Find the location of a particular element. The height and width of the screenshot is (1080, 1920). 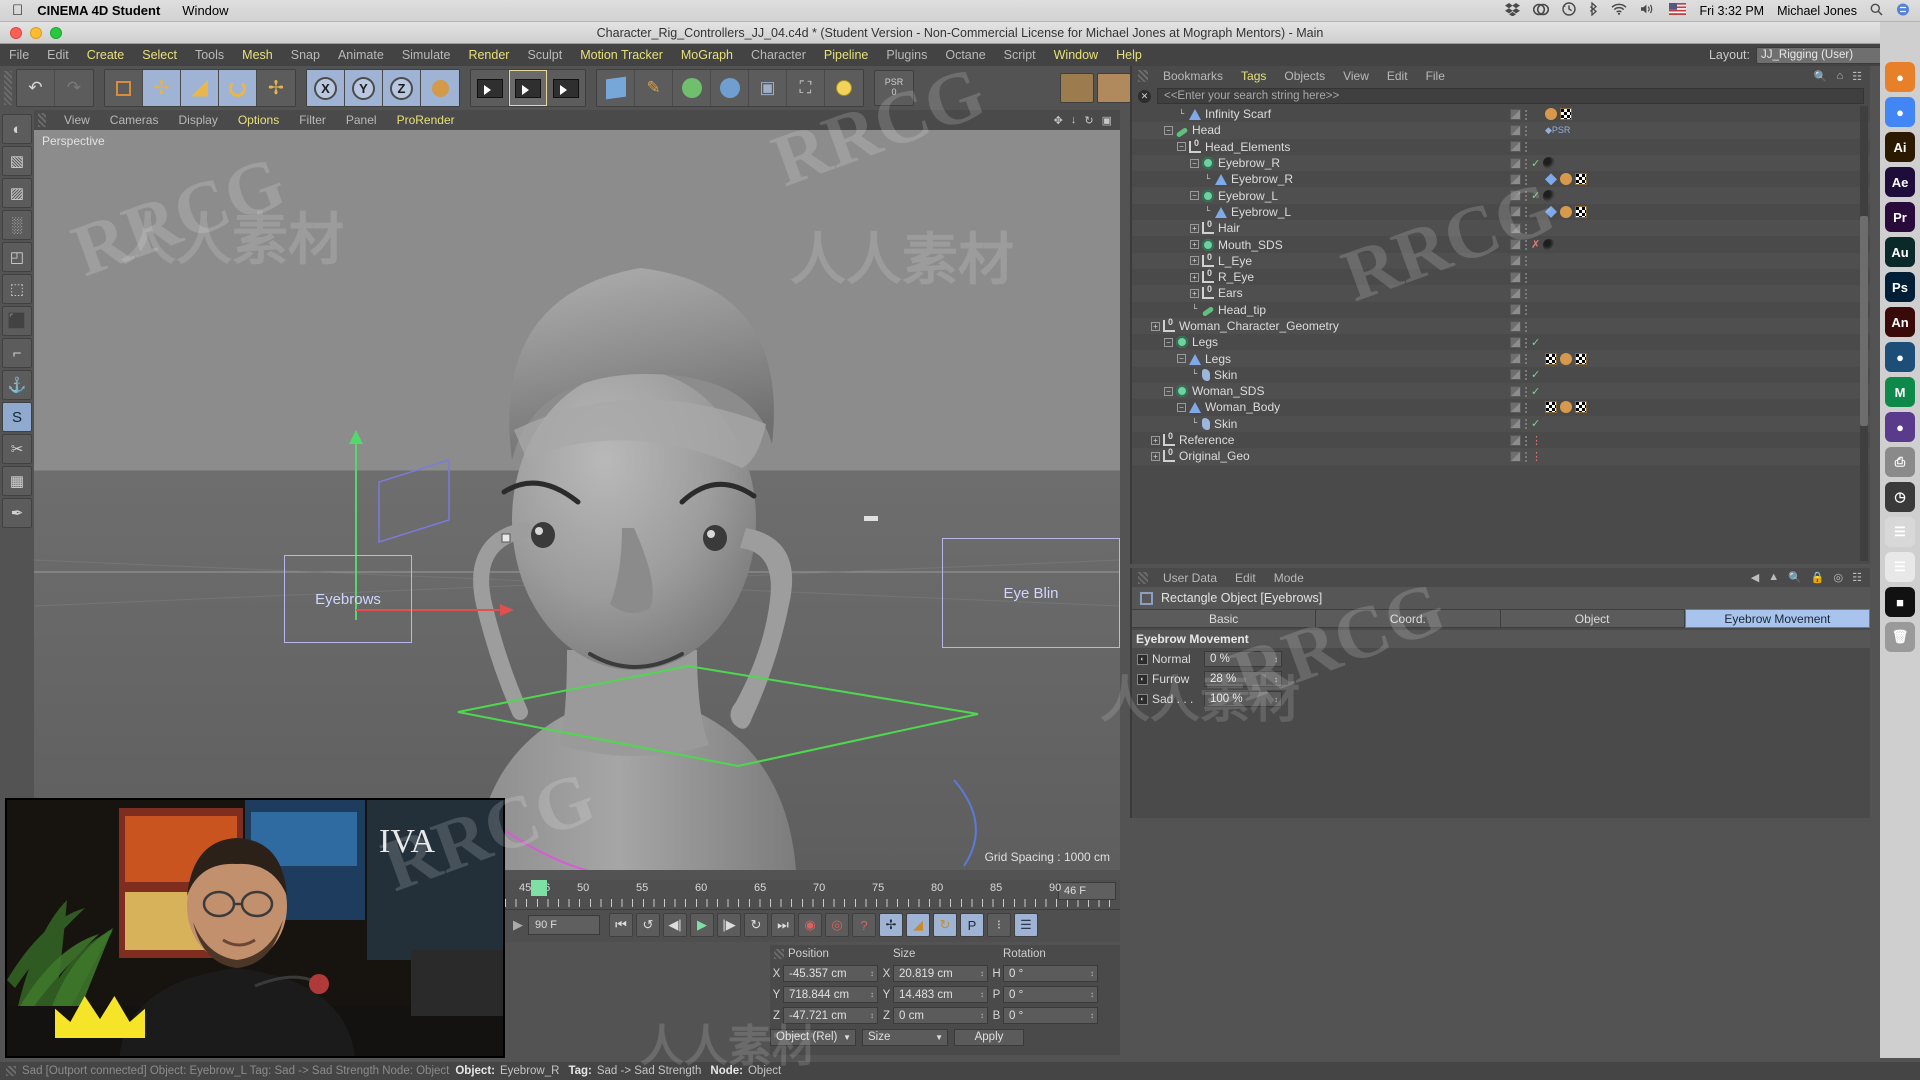

object-tree-row: − Woman_Body is located at coordinates (1501, 407).